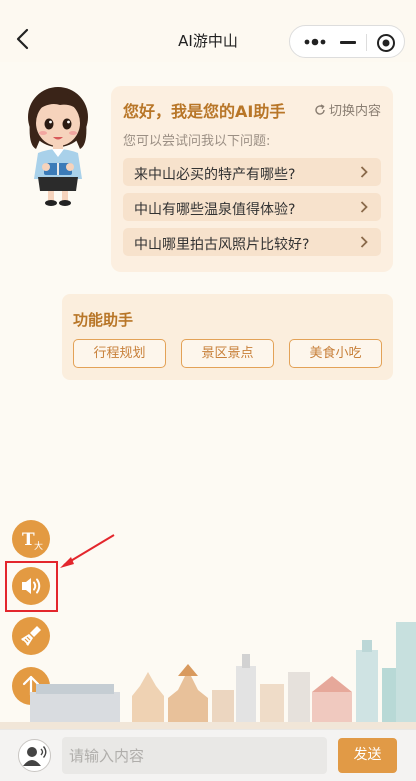  I want to click on svg-text: 大, so click(38, 546).